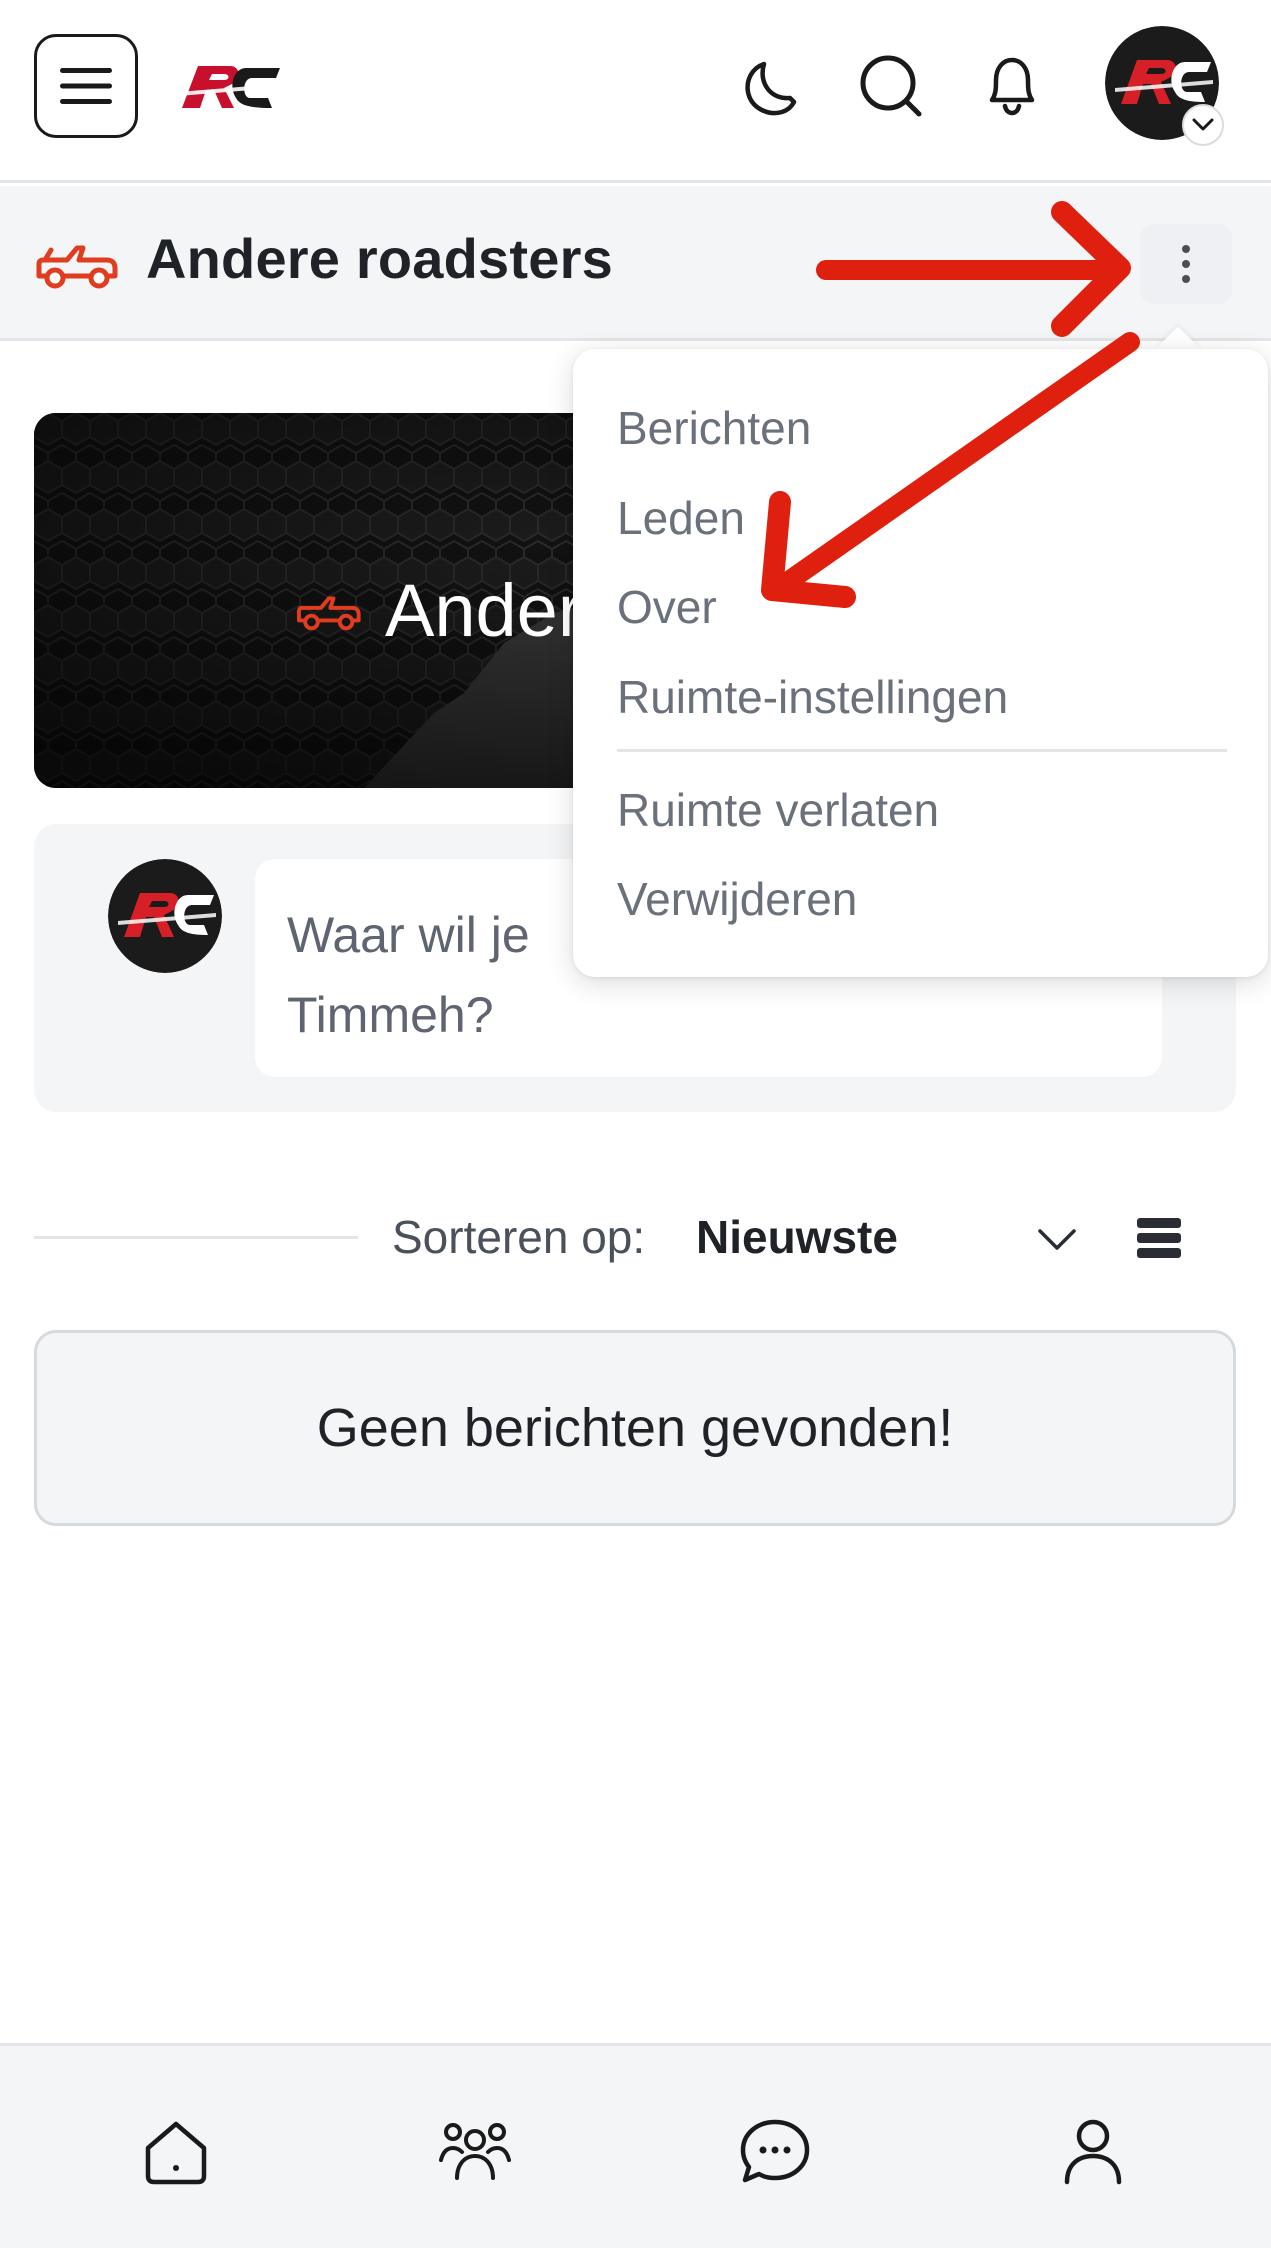 Image resolution: width=1271 pixels, height=2248 pixels. What do you see at coordinates (797, 1237) in the screenshot?
I see `sort-select: Nieuwste` at bounding box center [797, 1237].